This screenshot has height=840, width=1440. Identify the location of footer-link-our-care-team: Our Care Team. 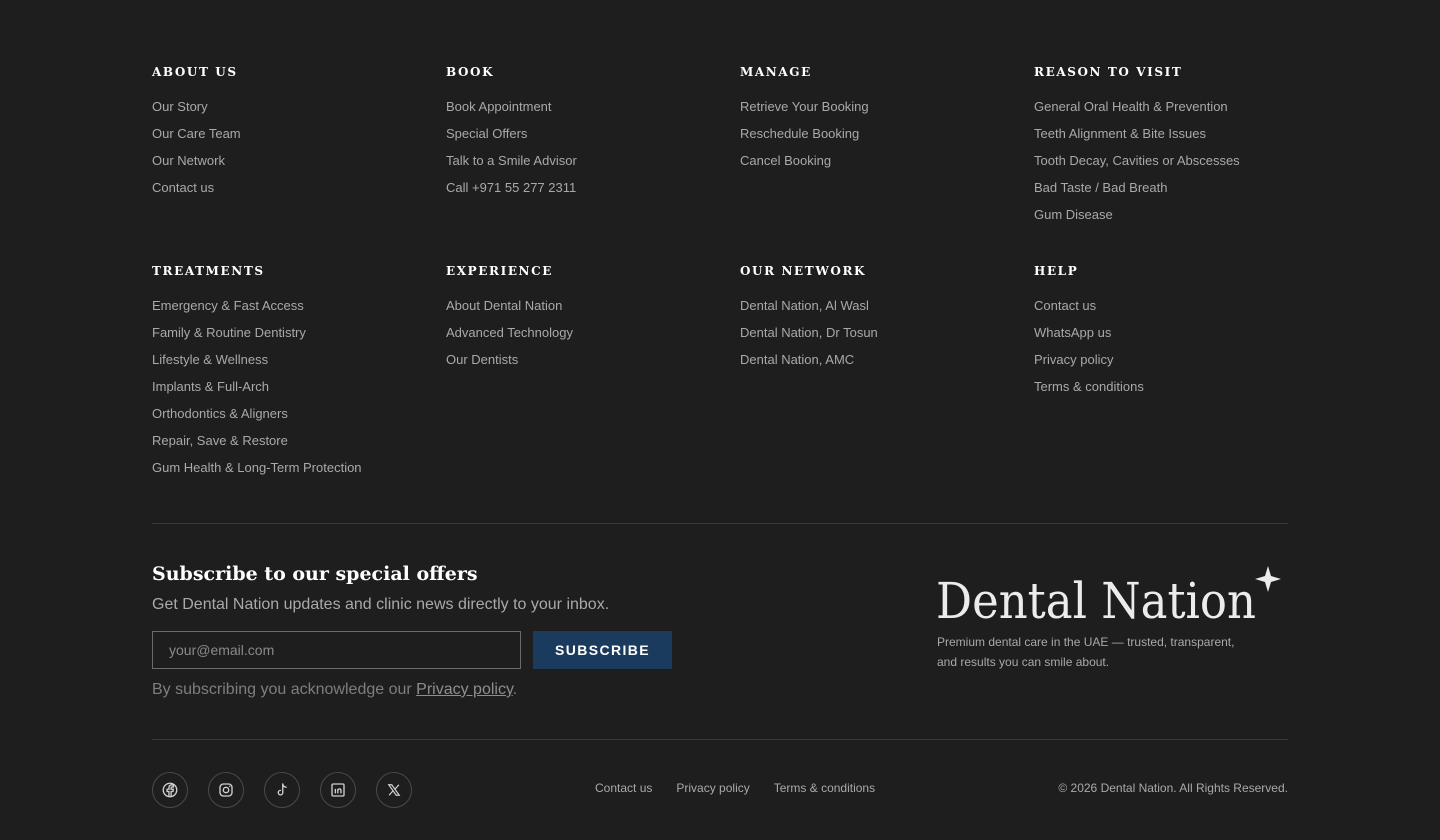
(299, 139).